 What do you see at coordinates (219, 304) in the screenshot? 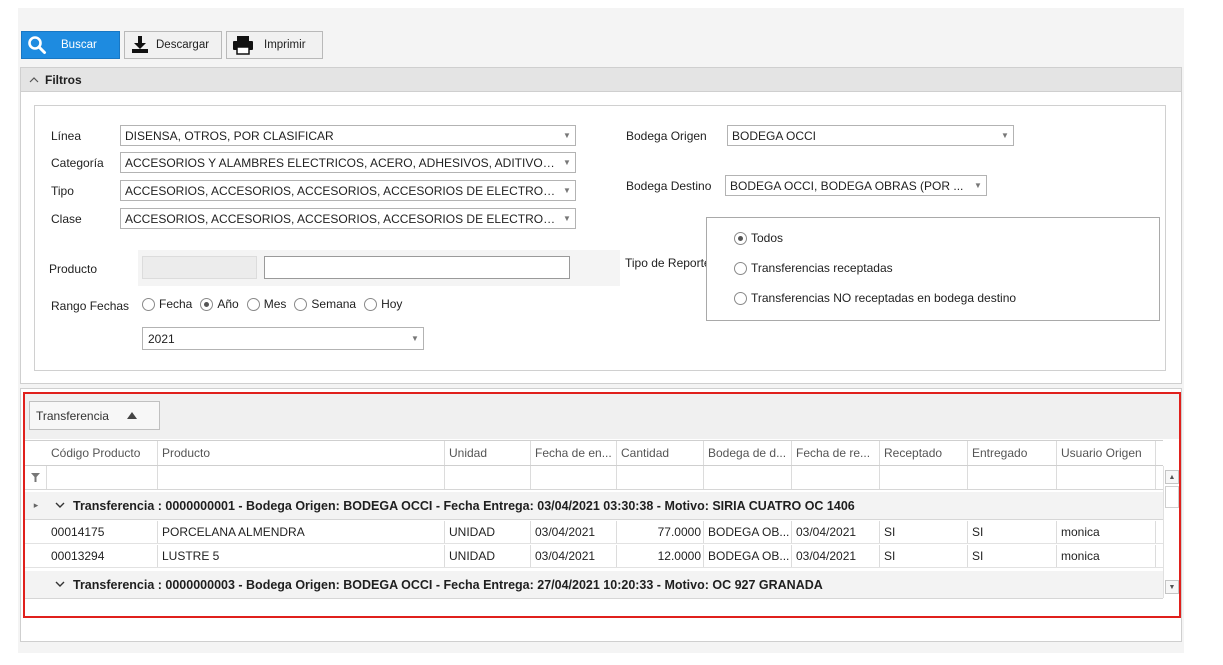
I see `radio-ano: Año` at bounding box center [219, 304].